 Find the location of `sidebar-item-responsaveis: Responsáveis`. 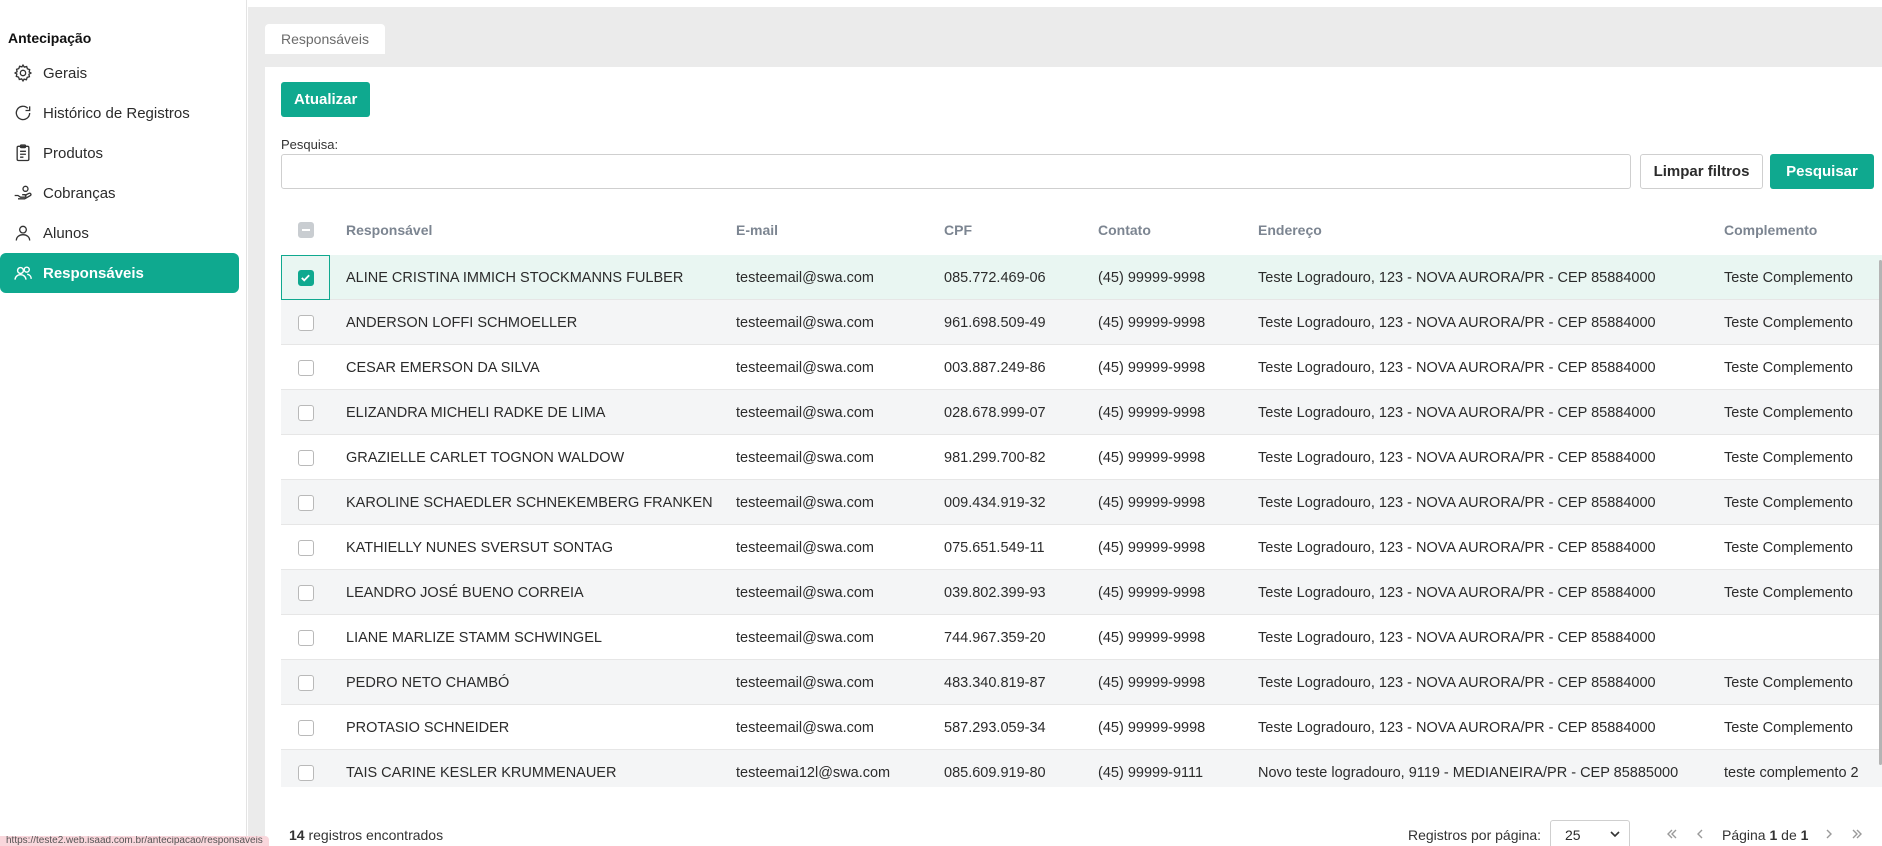

sidebar-item-responsaveis: Responsáveis is located at coordinates (119, 273).